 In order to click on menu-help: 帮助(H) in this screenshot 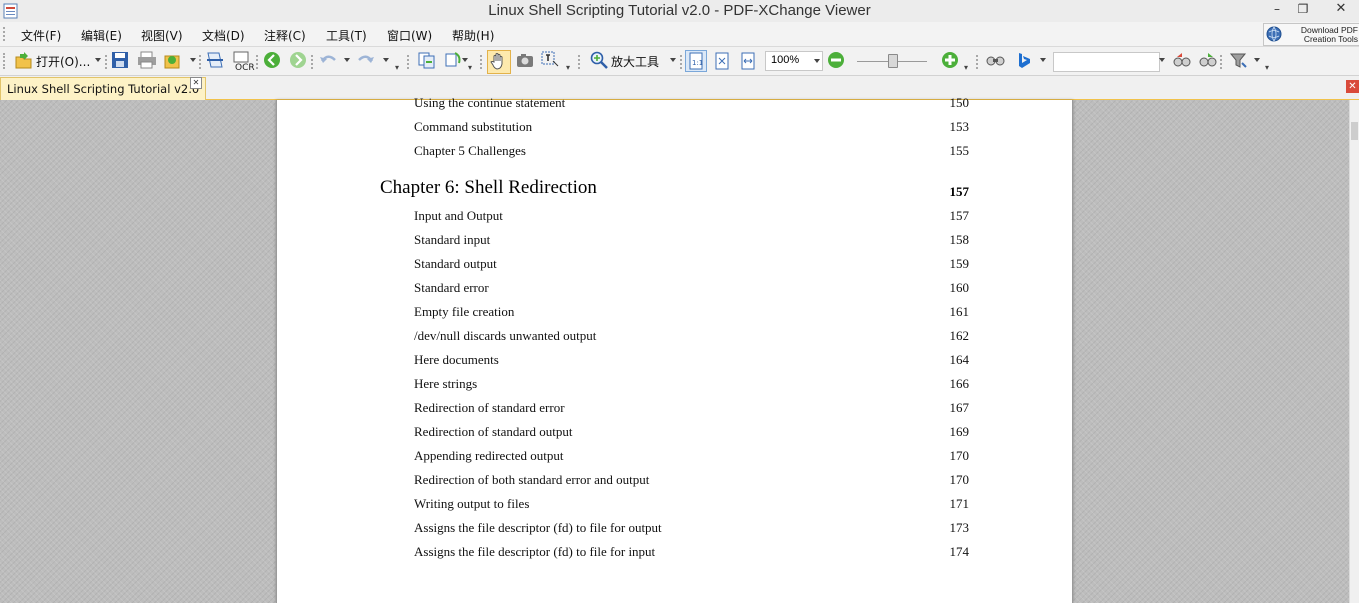, I will do `click(473, 35)`.